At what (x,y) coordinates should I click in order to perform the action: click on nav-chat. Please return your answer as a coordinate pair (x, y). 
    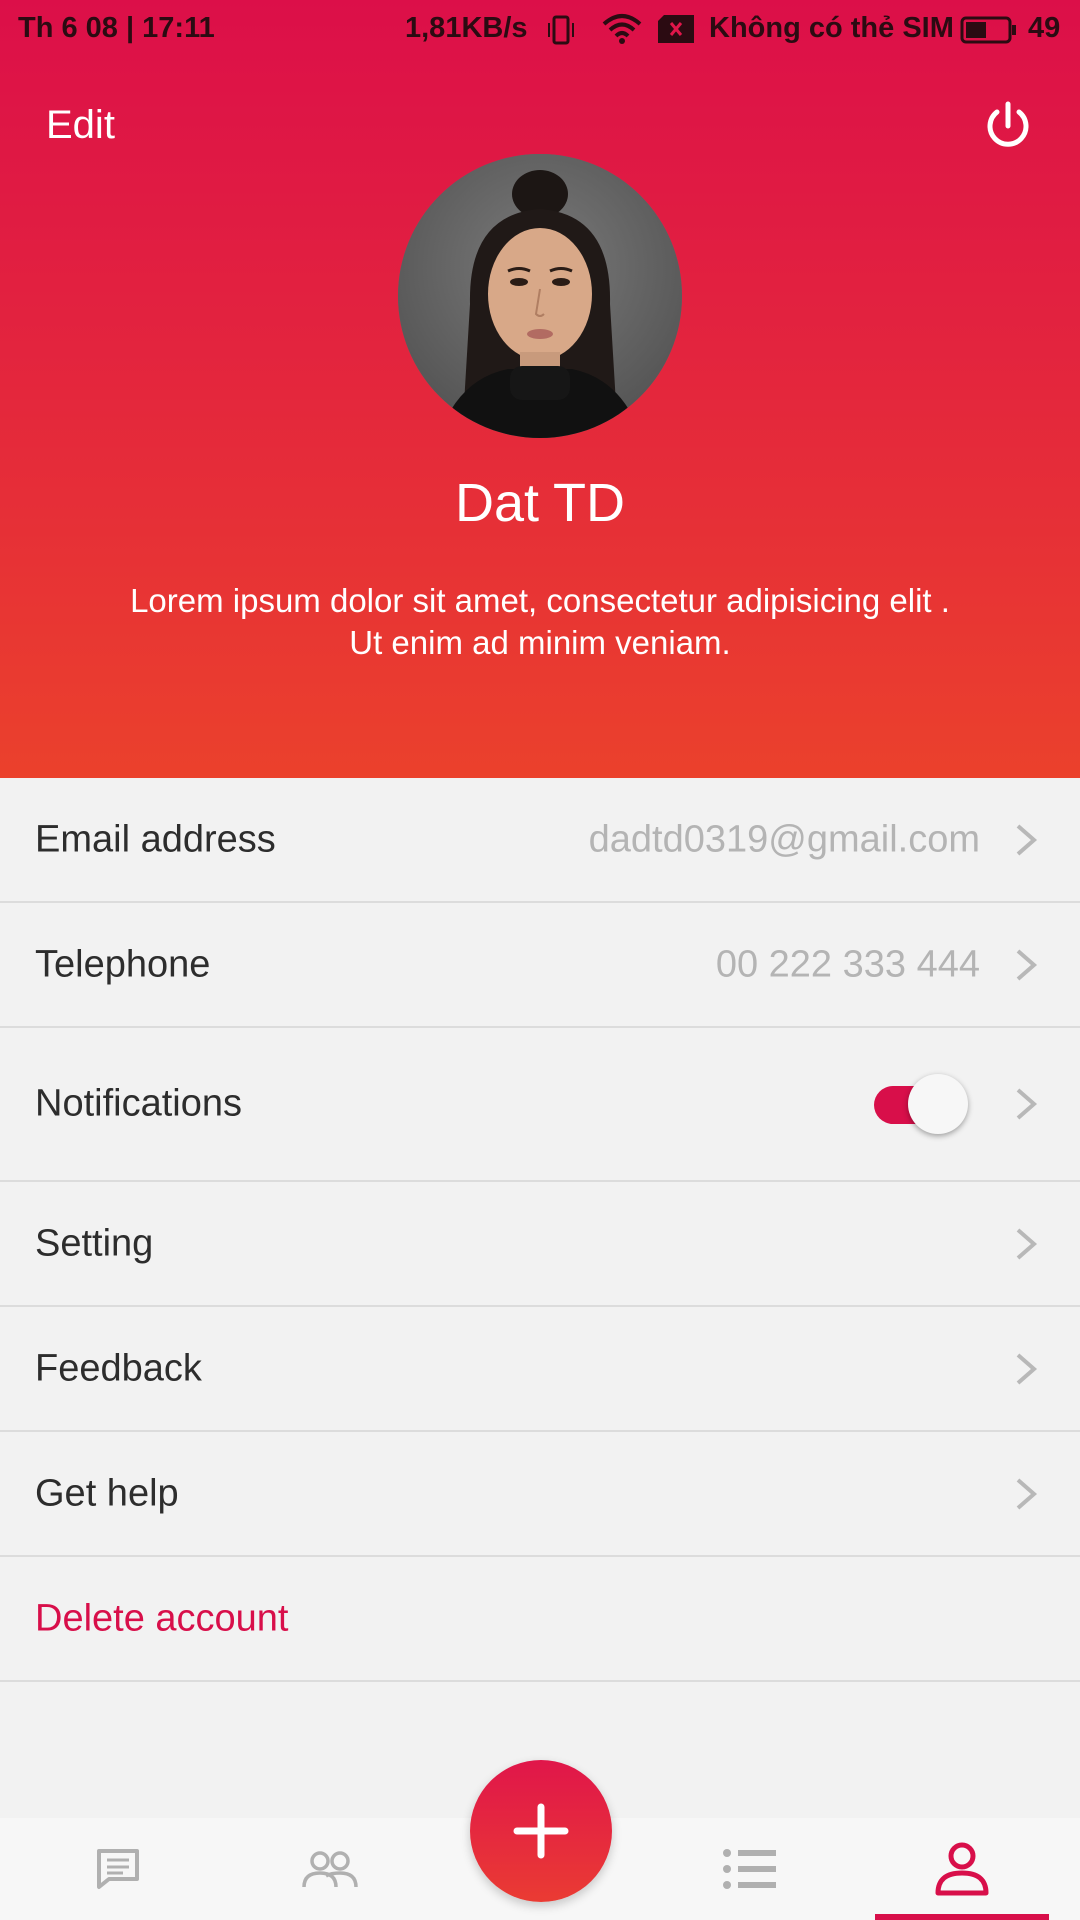
    Looking at the image, I should click on (118, 1869).